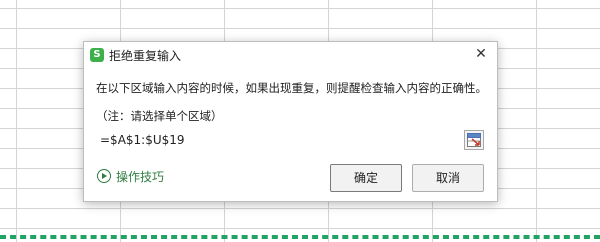 The height and width of the screenshot is (242, 600). Describe the element at coordinates (448, 178) in the screenshot. I see `cancel-button: 取消` at that location.